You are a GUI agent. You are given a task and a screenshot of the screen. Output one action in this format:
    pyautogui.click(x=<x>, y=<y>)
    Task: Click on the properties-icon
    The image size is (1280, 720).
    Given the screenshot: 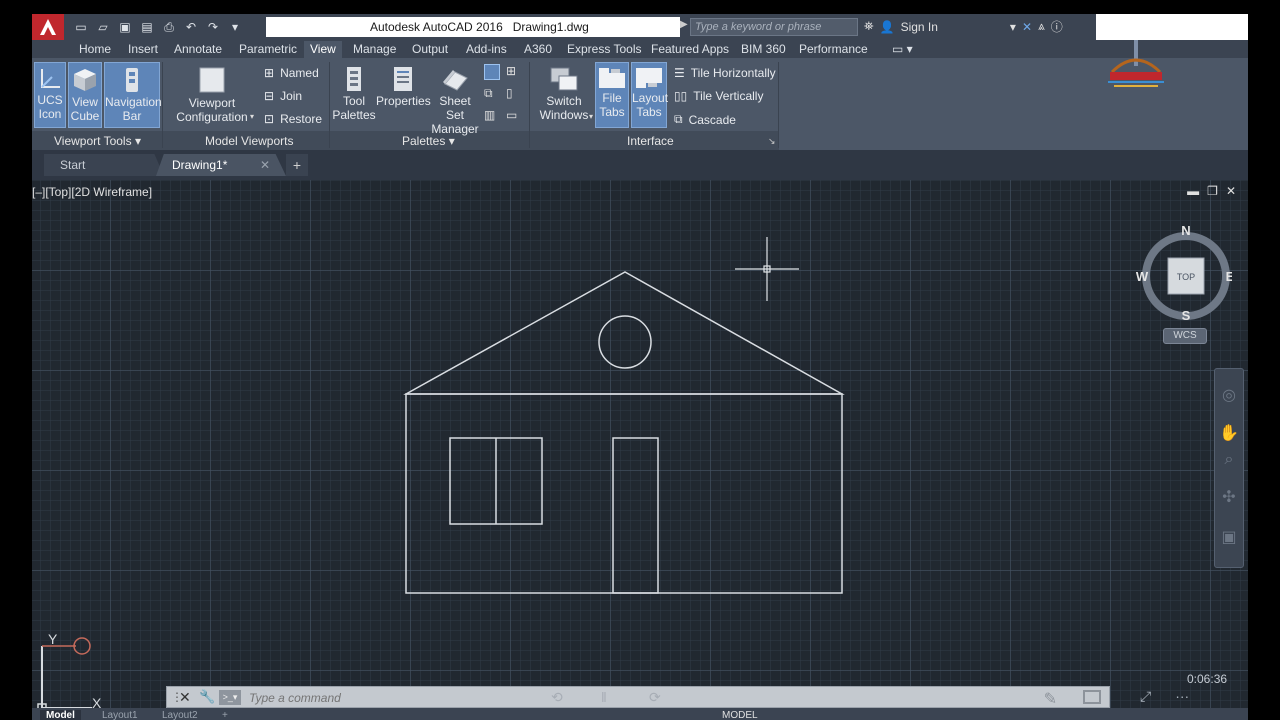 What is the action you would take?
    pyautogui.click(x=403, y=79)
    